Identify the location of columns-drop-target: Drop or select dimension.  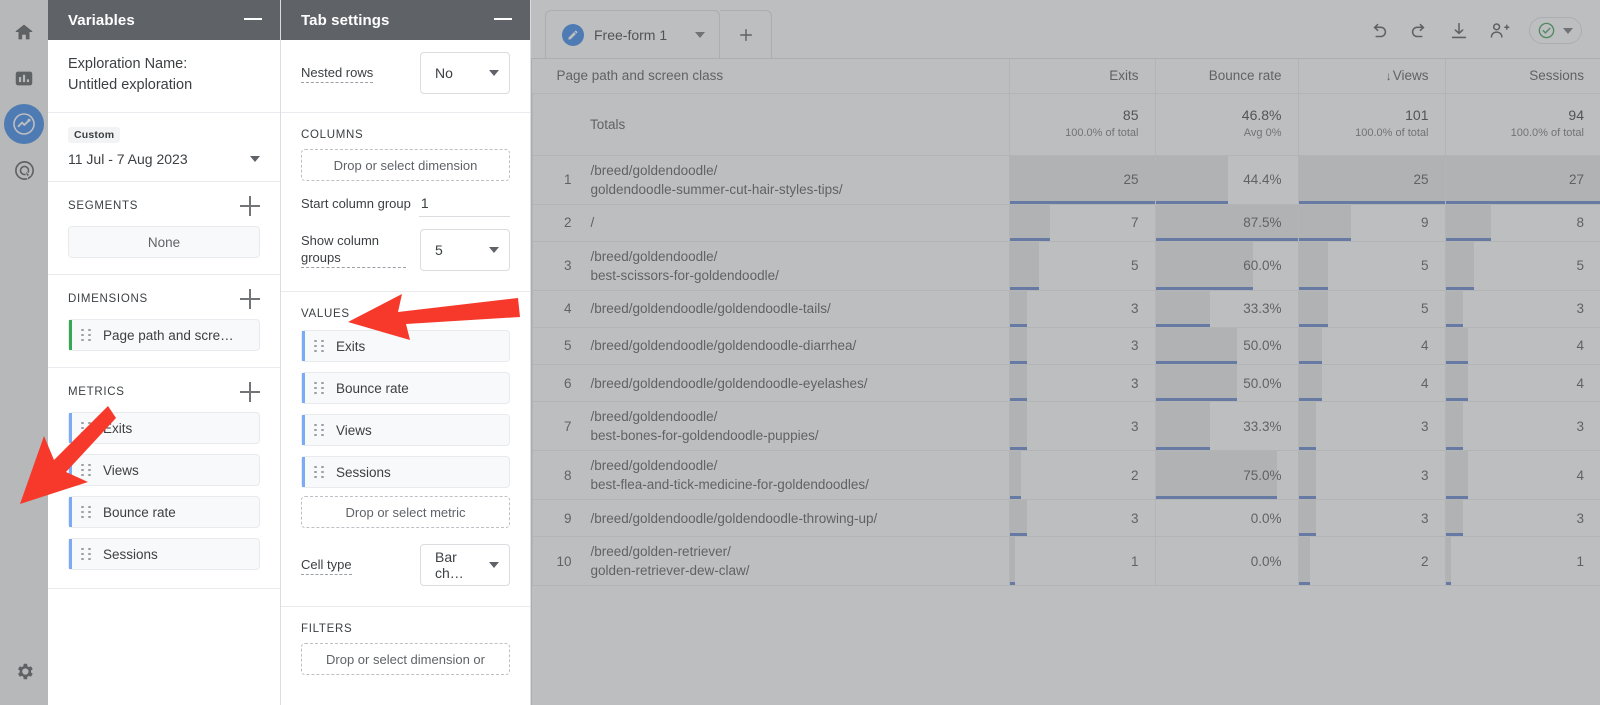
(405, 165).